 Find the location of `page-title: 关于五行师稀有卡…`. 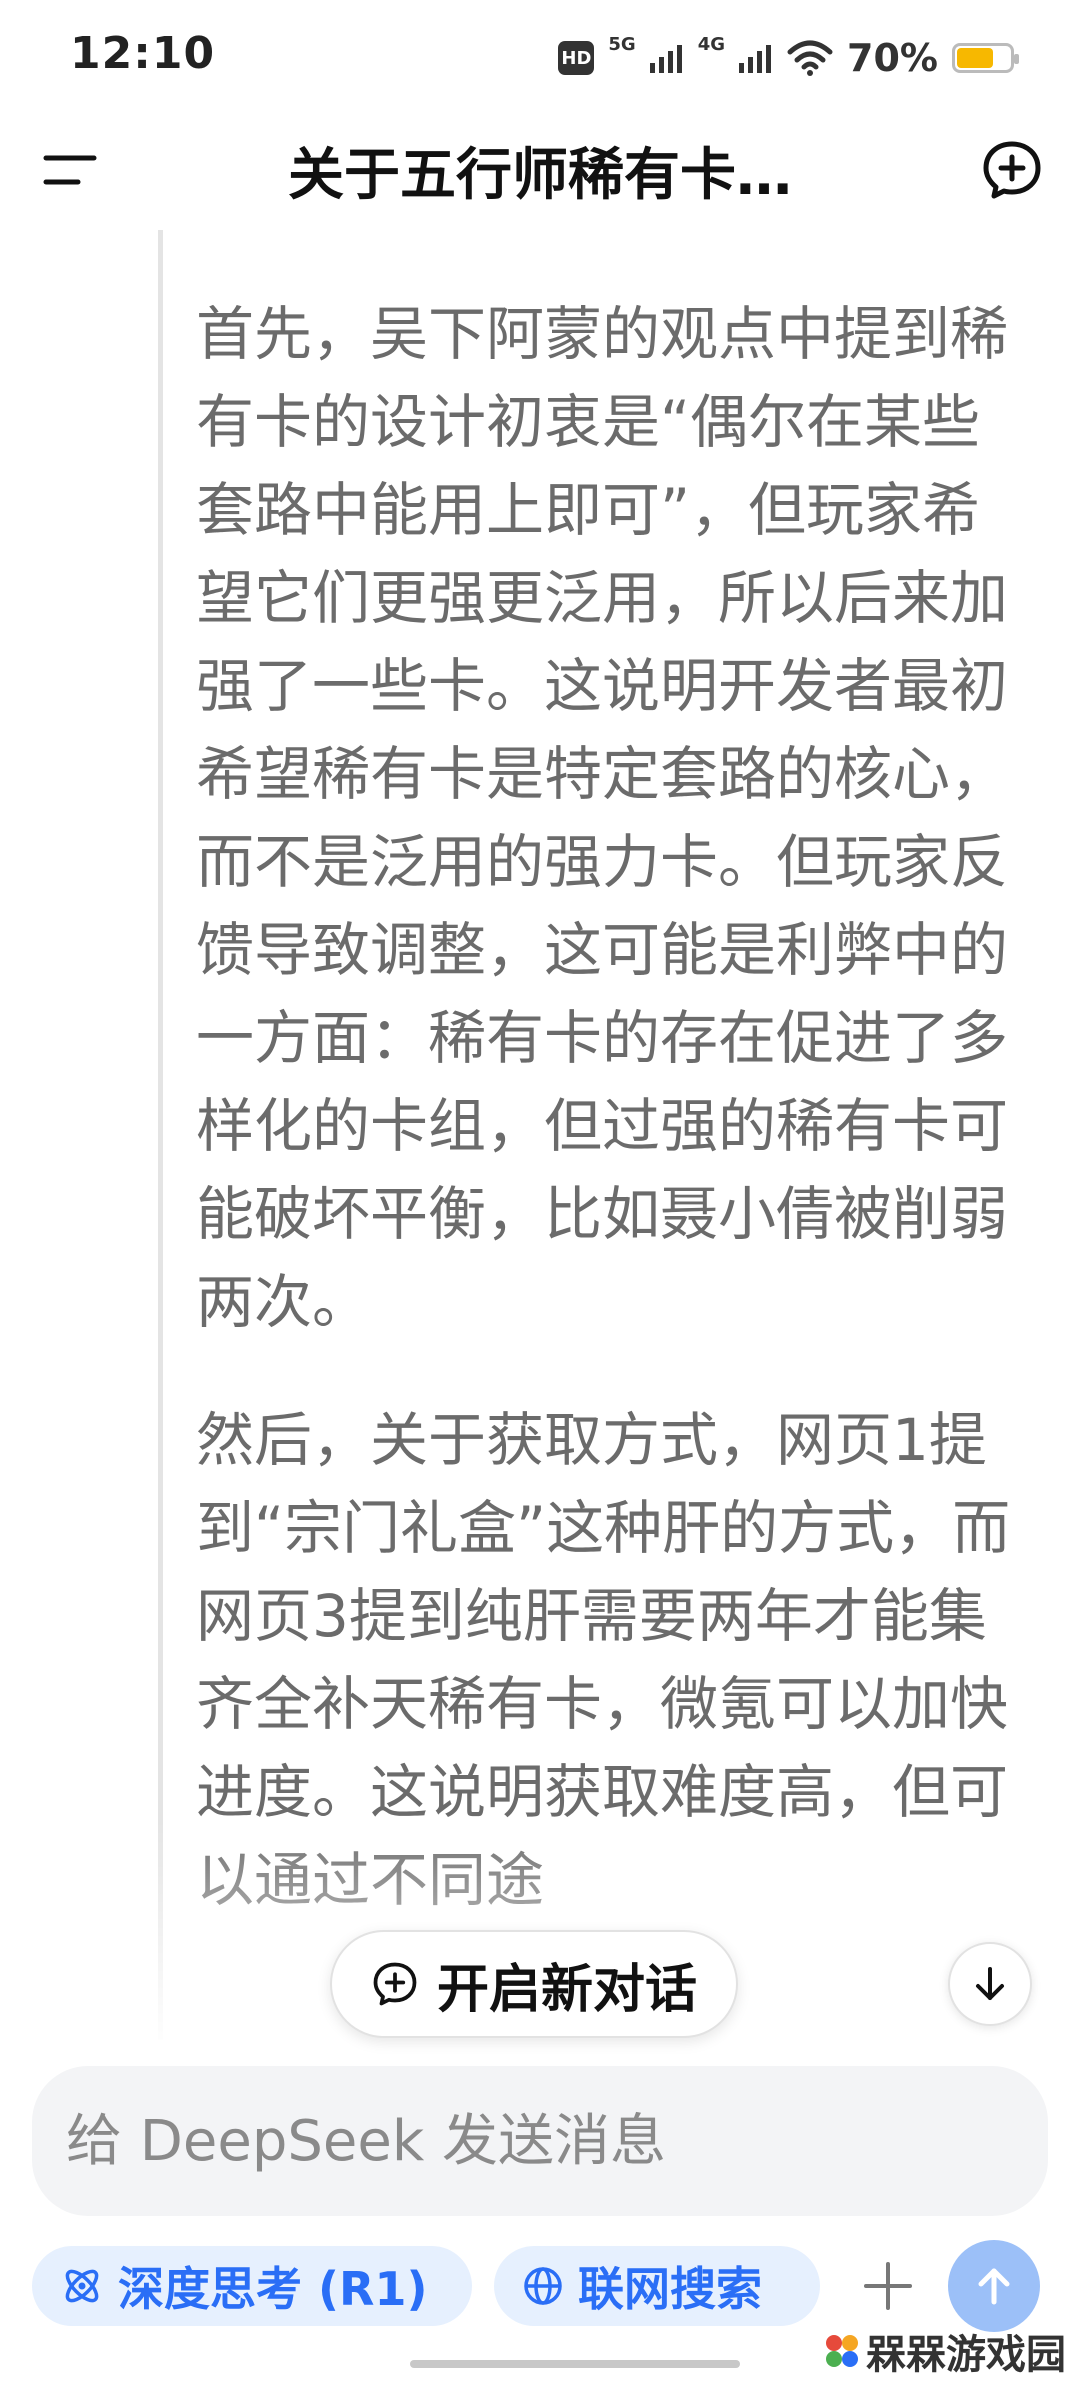

page-title: 关于五行师稀有卡… is located at coordinates (540, 175).